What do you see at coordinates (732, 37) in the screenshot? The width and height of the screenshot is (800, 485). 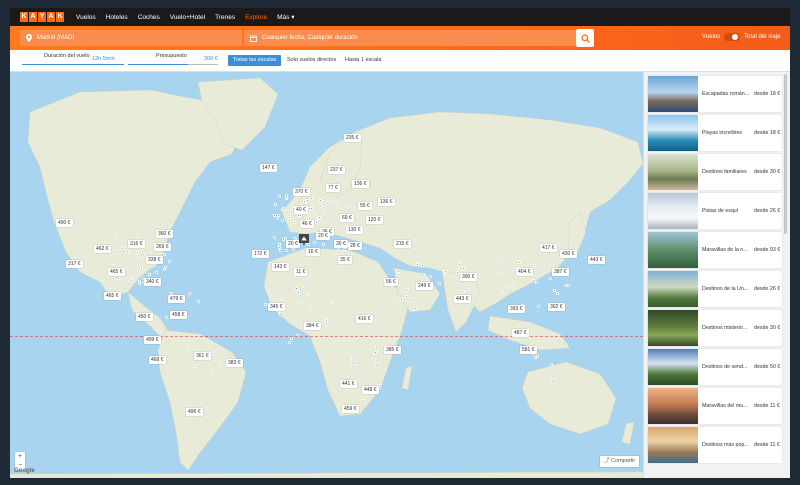 I see `price-mode-toggle` at bounding box center [732, 37].